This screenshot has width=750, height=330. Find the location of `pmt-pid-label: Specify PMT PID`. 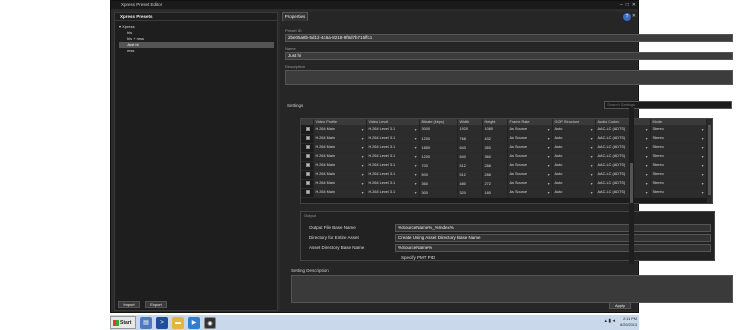

pmt-pid-label: Specify PMT PID is located at coordinates (418, 257).